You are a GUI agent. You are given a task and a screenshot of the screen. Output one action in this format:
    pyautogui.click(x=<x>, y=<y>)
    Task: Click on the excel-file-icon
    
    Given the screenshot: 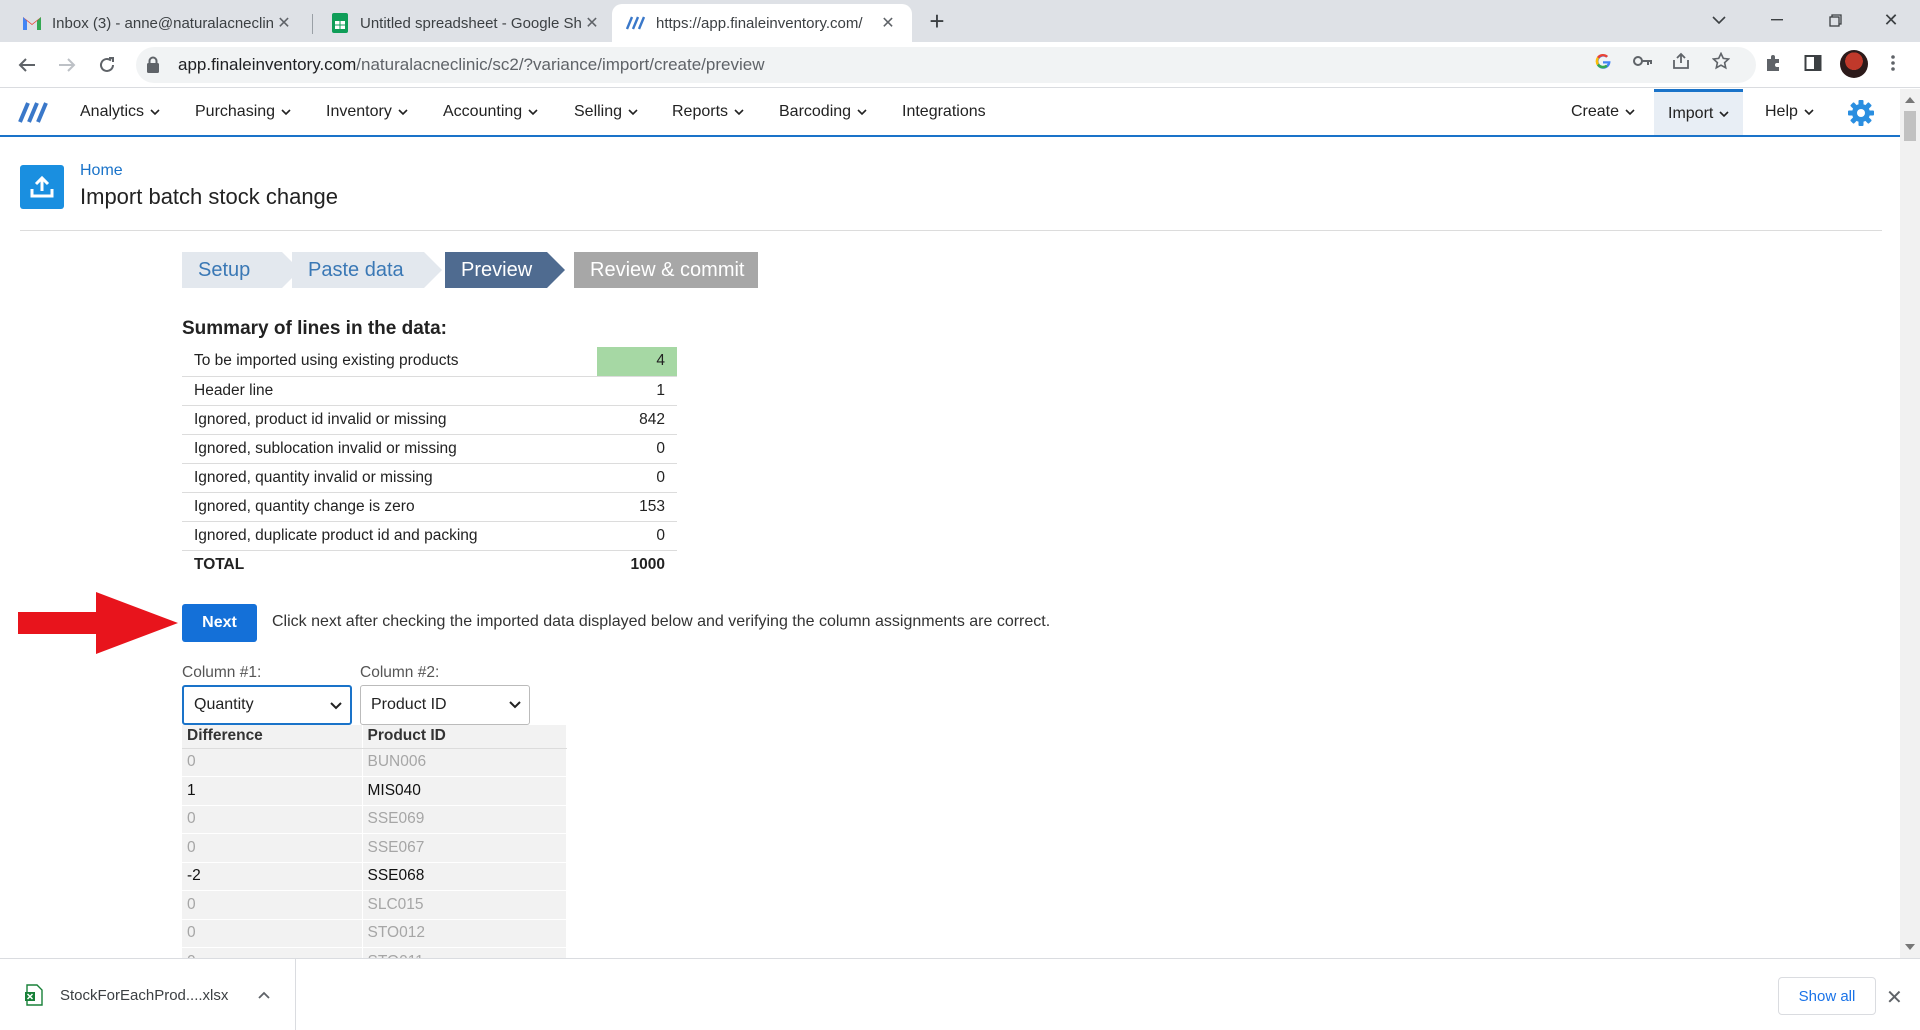 What is the action you would take?
    pyautogui.click(x=34, y=995)
    